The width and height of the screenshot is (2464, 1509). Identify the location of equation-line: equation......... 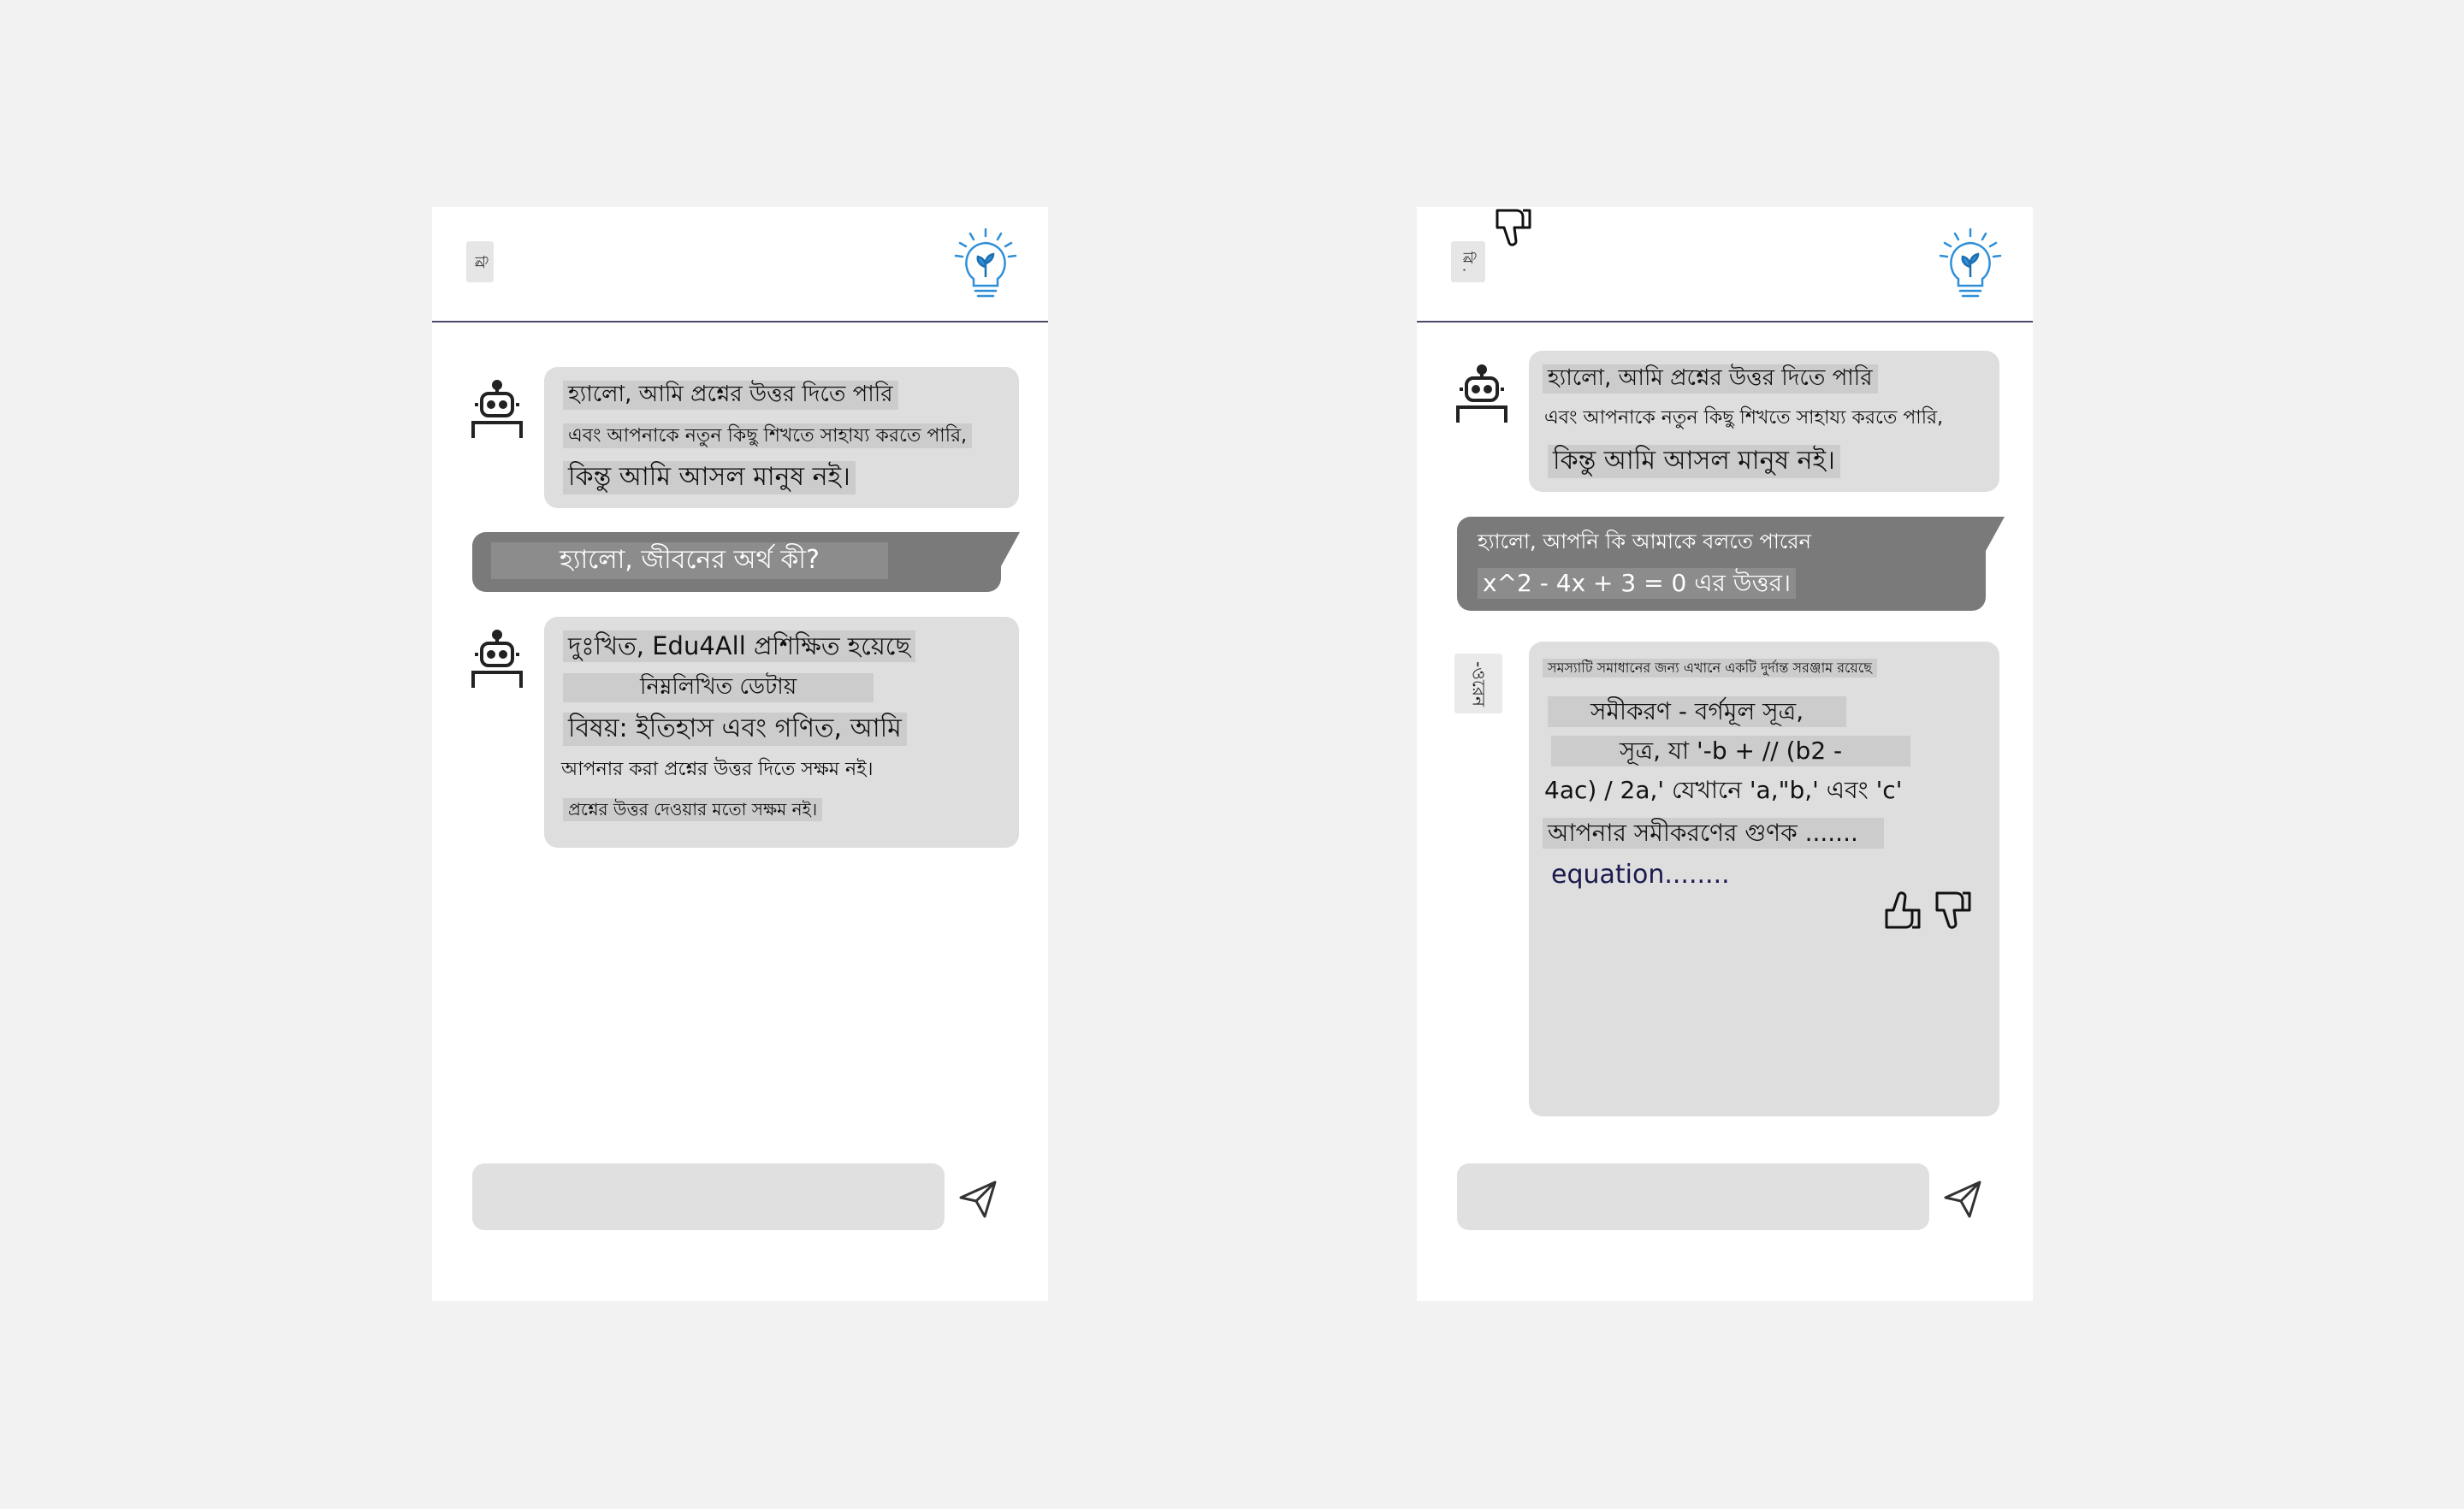
(1640, 875).